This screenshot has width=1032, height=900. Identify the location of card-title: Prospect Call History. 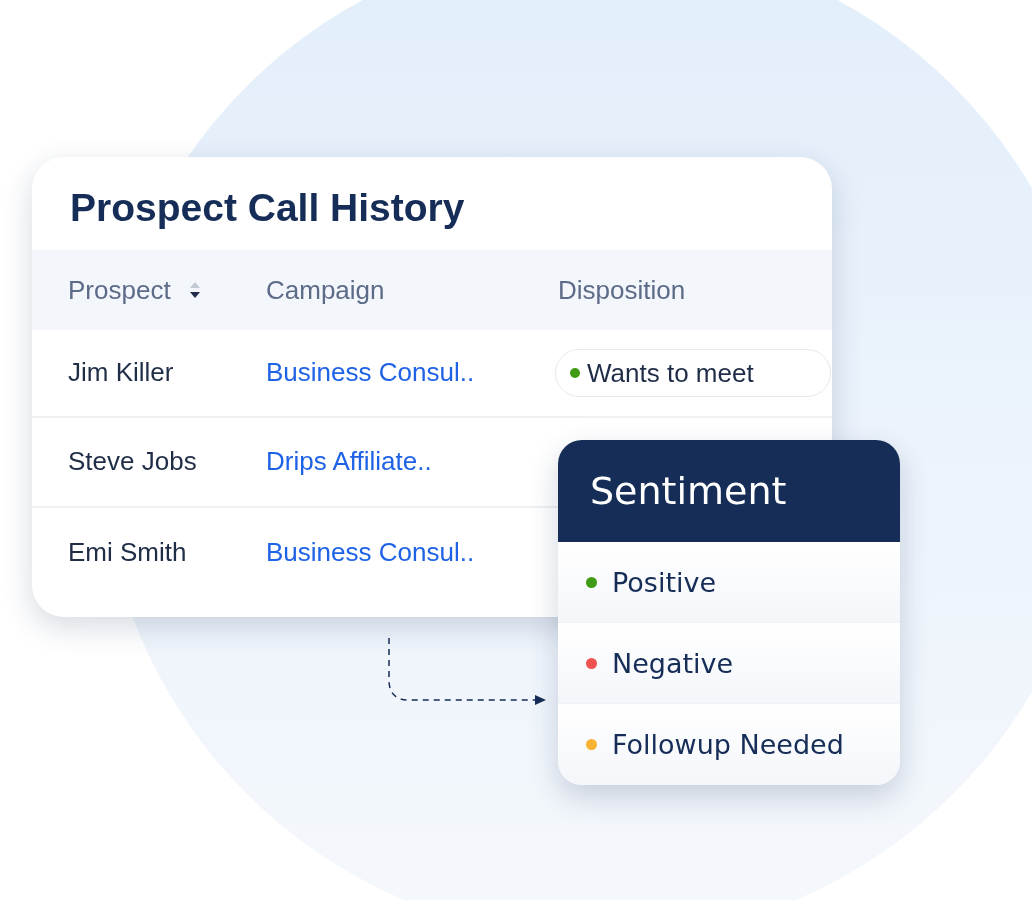
(267, 206).